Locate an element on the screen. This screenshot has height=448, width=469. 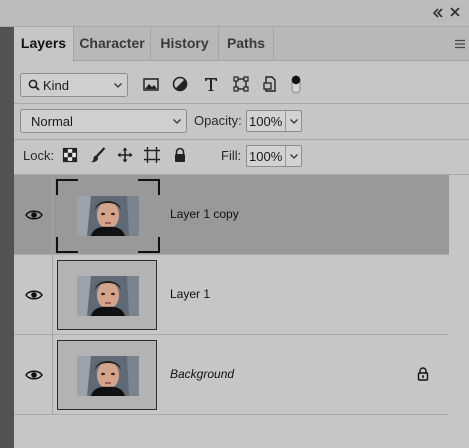
layer-name: Background is located at coordinates (202, 374).